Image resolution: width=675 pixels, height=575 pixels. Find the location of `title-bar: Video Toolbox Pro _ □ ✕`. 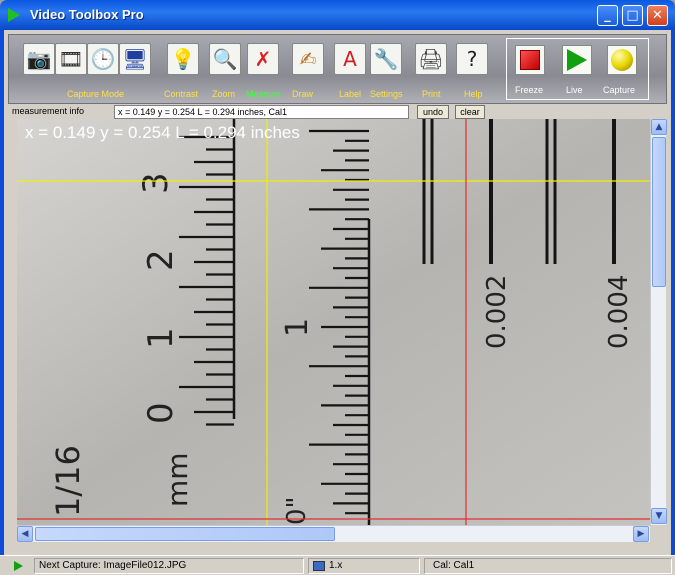

title-bar: Video Toolbox Pro _ □ ✕ is located at coordinates (337, 15).